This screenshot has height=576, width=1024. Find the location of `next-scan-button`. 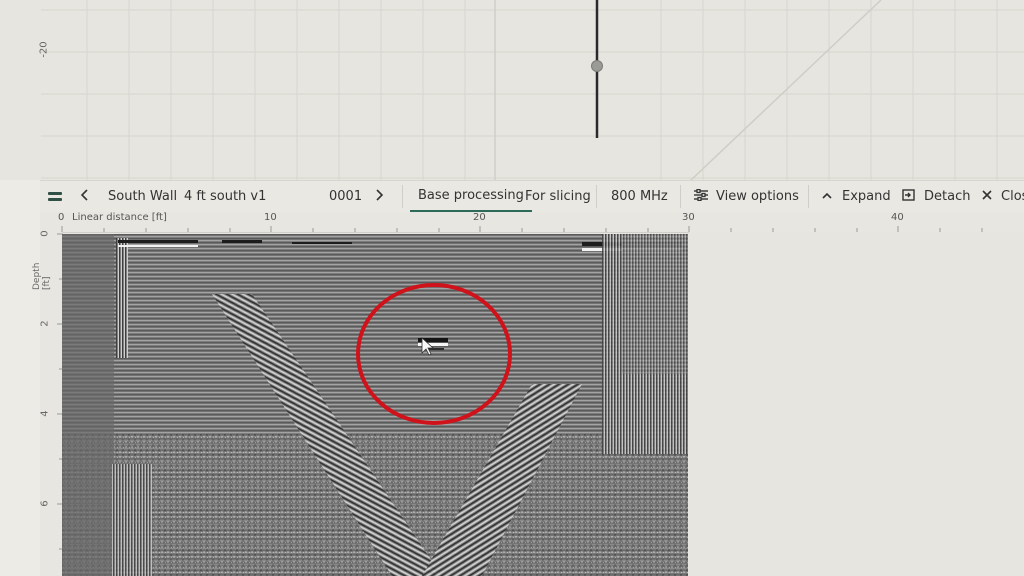

next-scan-button is located at coordinates (379, 196).